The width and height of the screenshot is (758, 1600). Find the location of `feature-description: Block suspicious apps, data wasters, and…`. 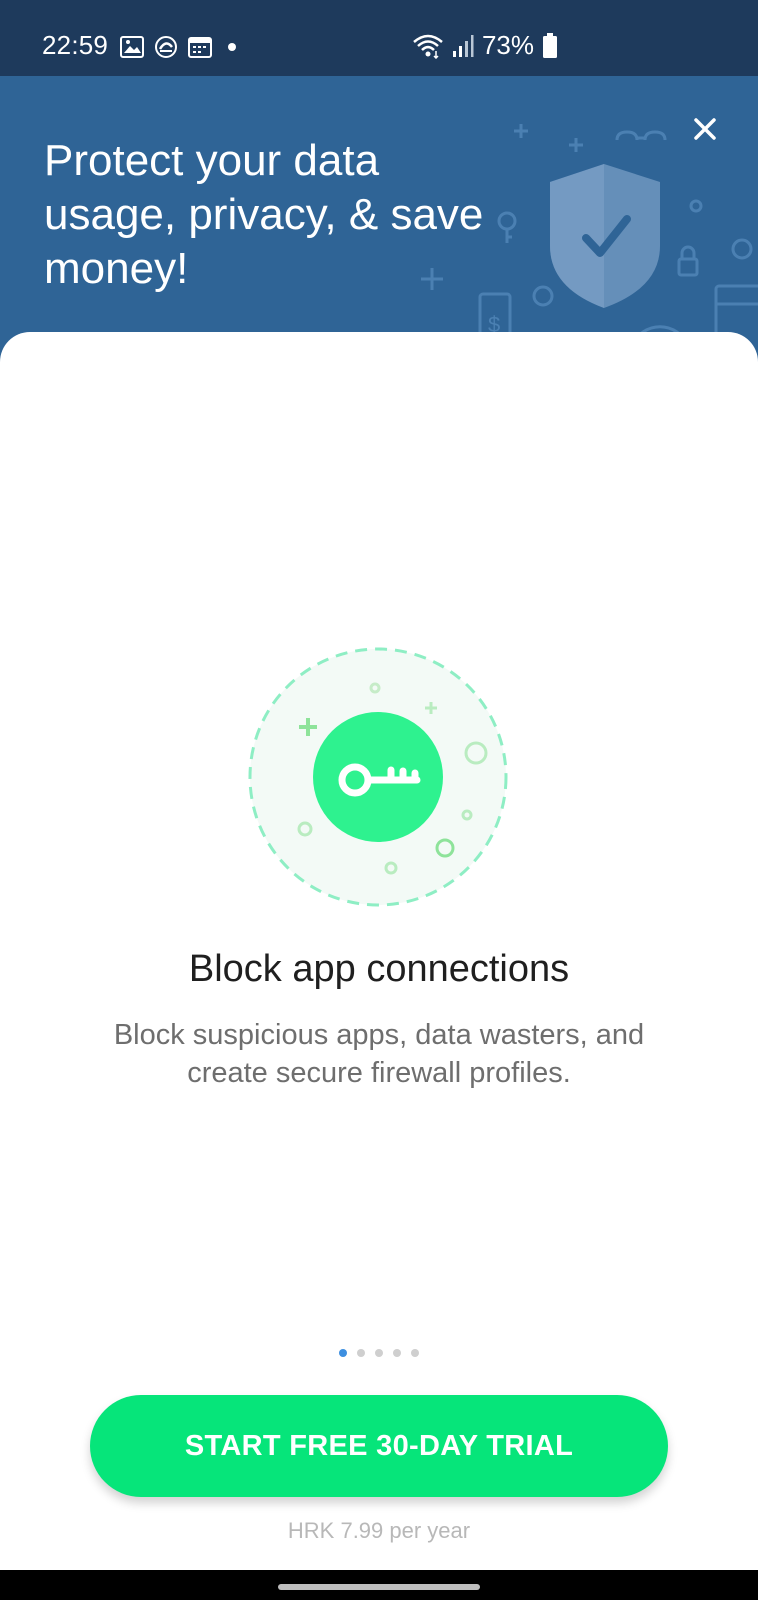

feature-description: Block suspicious apps, data wasters, and… is located at coordinates (379, 1054).